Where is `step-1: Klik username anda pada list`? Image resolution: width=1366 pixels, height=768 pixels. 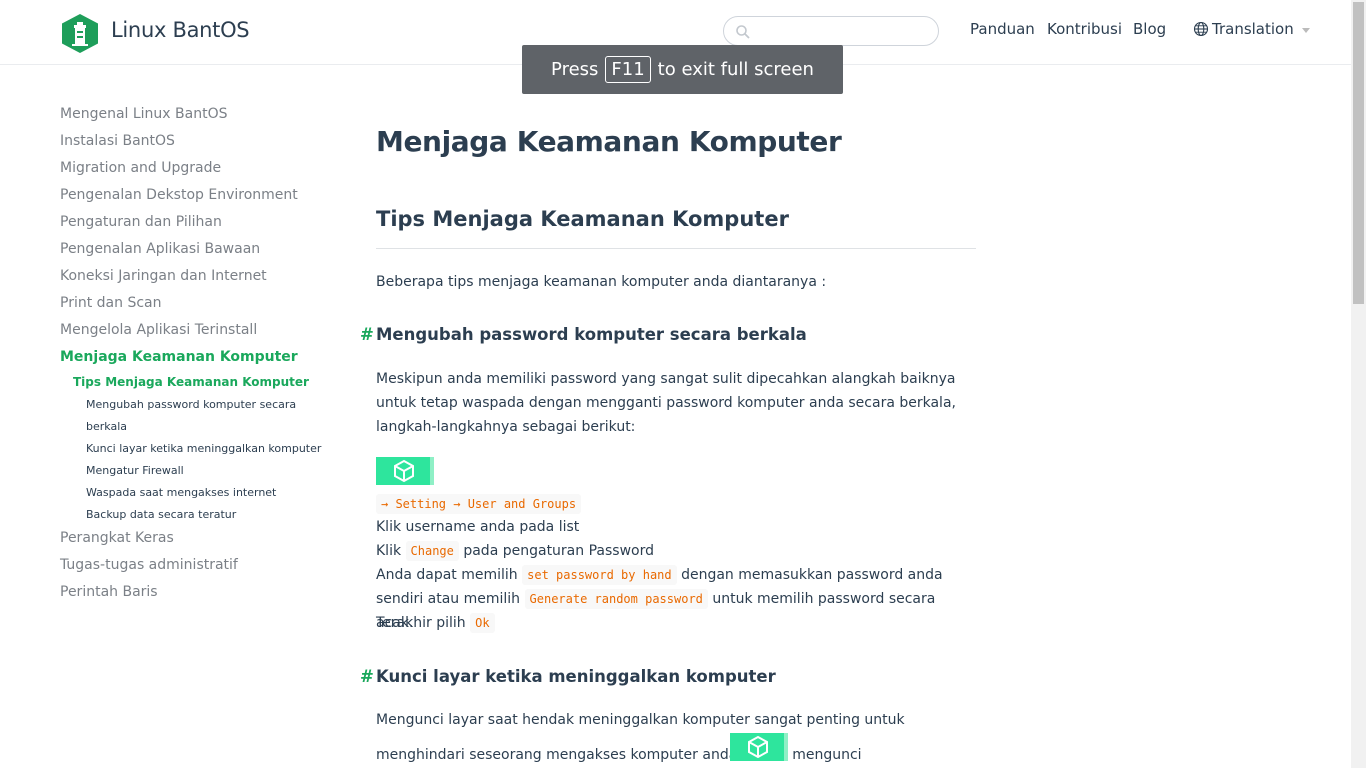
step-1: Klik username anda pada list is located at coordinates (477, 527).